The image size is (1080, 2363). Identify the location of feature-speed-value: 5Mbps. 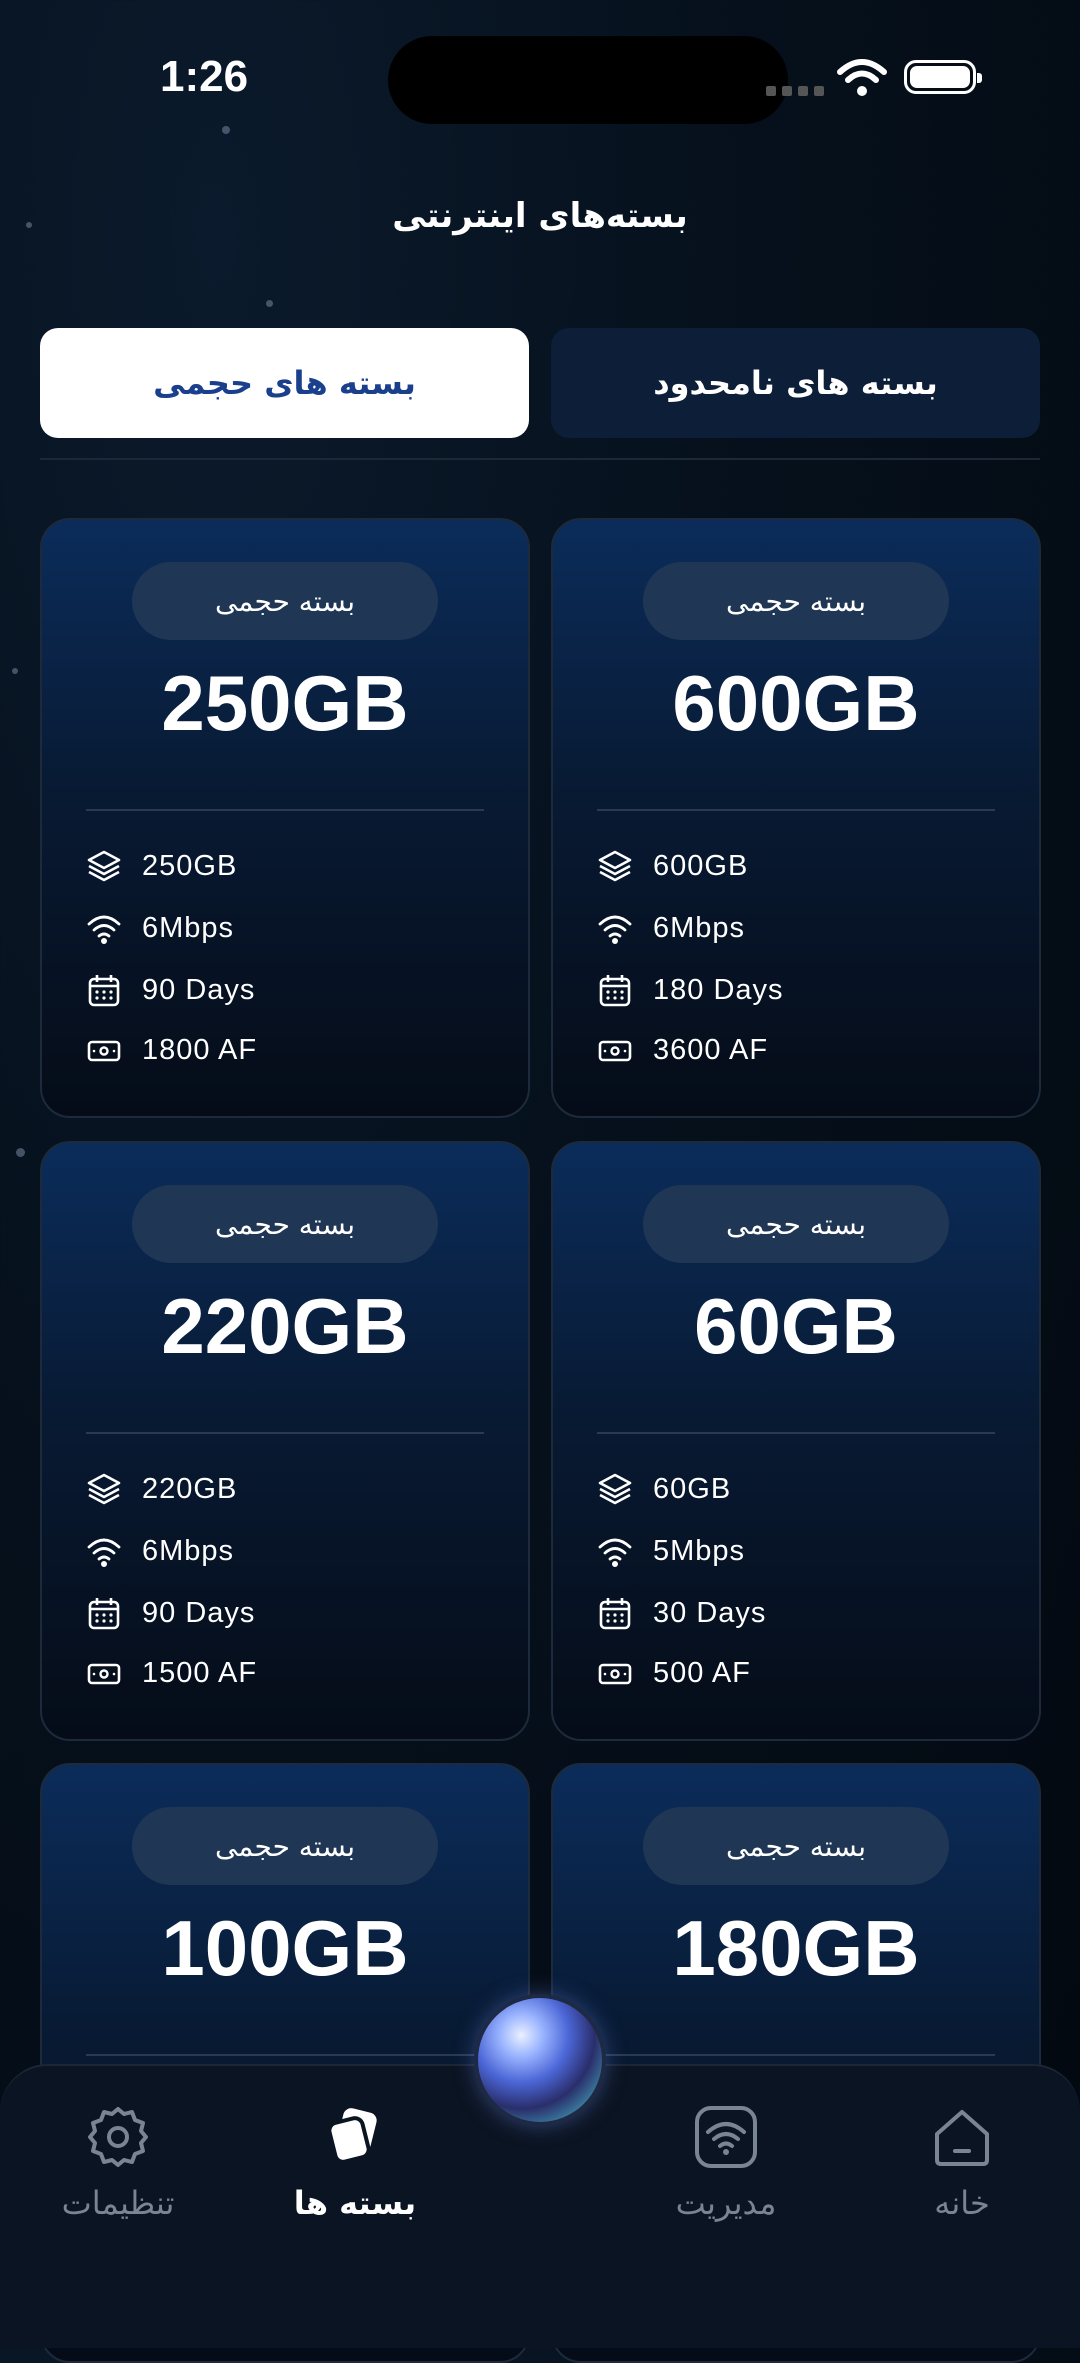
(699, 1550).